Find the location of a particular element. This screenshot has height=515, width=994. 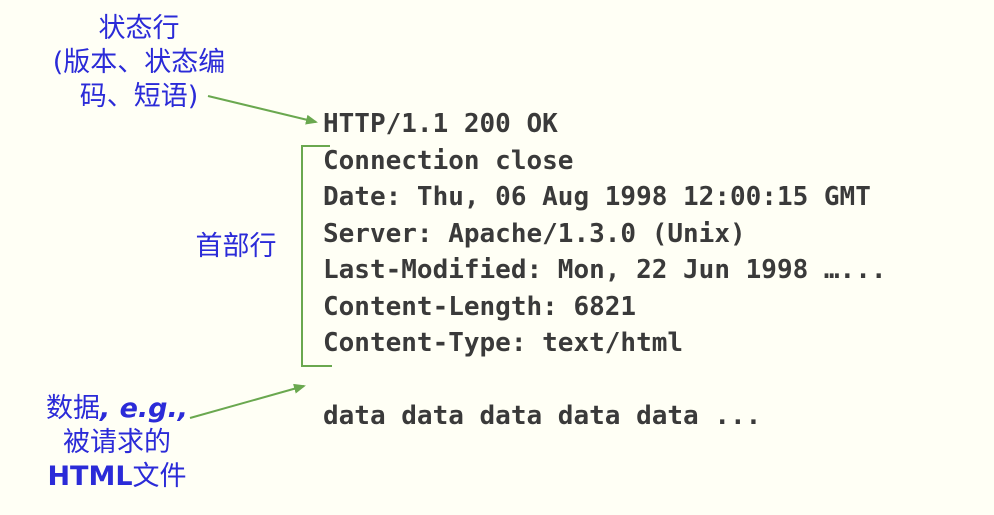

status-line-label-line1: 状态行 is located at coordinates (139, 28).